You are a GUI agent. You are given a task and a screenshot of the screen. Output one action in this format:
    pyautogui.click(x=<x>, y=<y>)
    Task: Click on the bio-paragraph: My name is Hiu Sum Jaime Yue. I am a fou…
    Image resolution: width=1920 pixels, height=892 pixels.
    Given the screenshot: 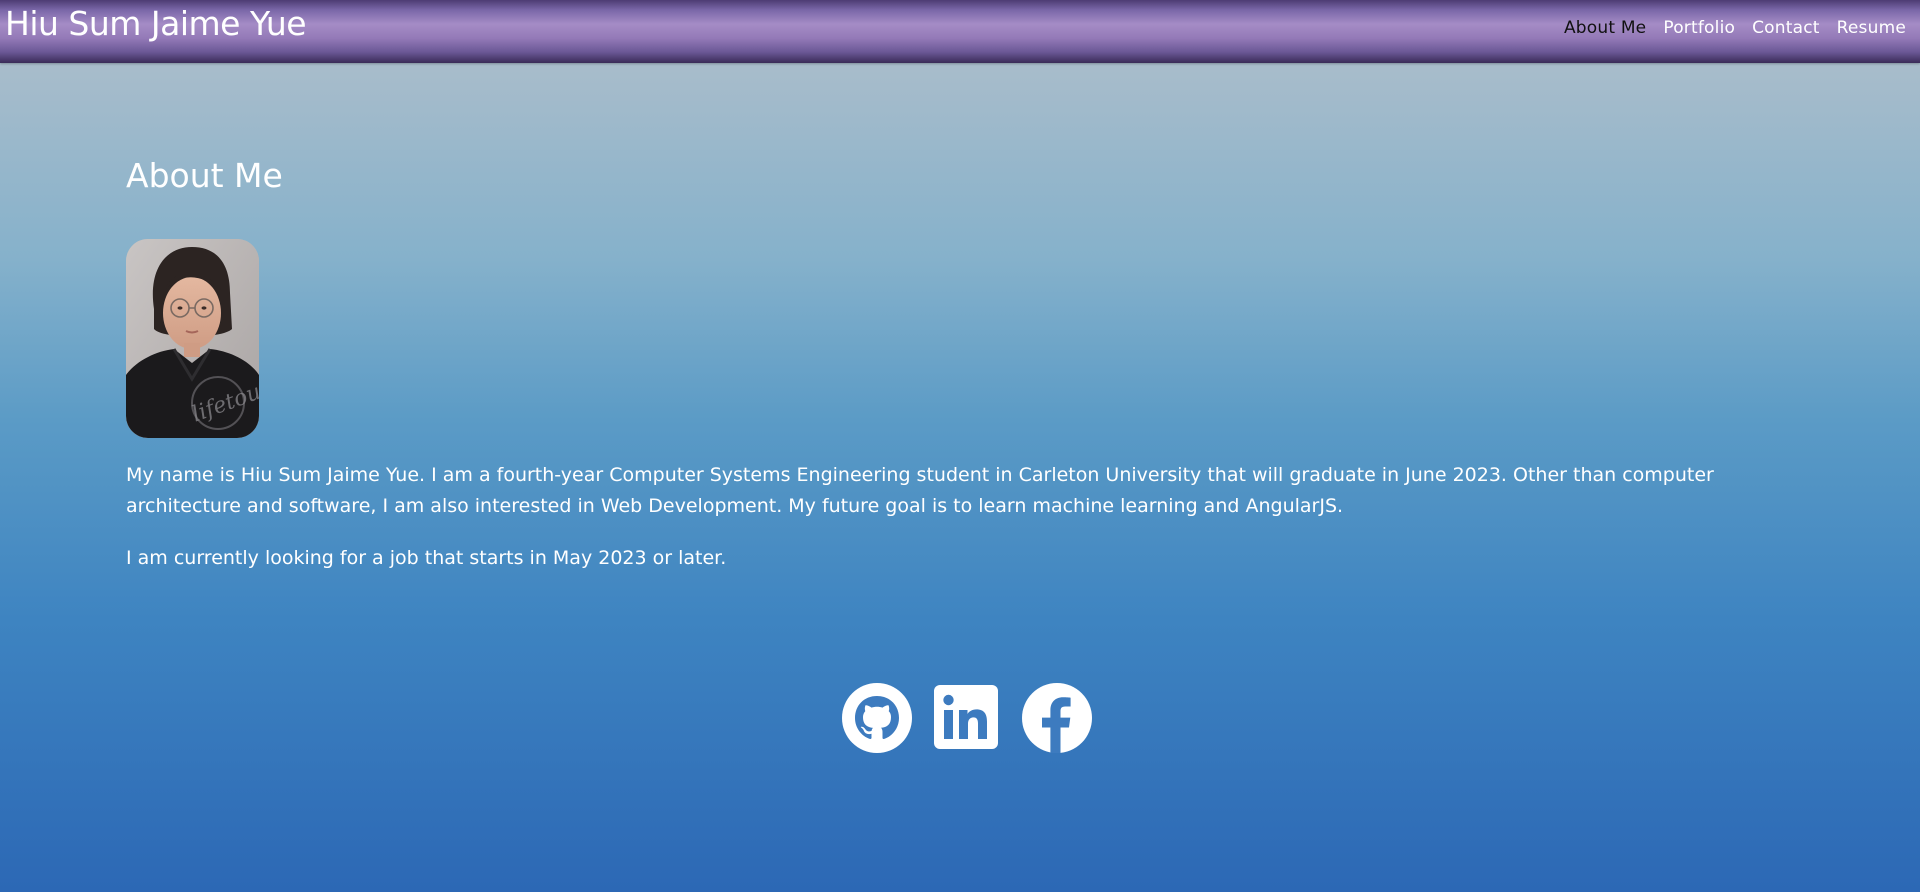 What is the action you would take?
    pyautogui.click(x=920, y=490)
    